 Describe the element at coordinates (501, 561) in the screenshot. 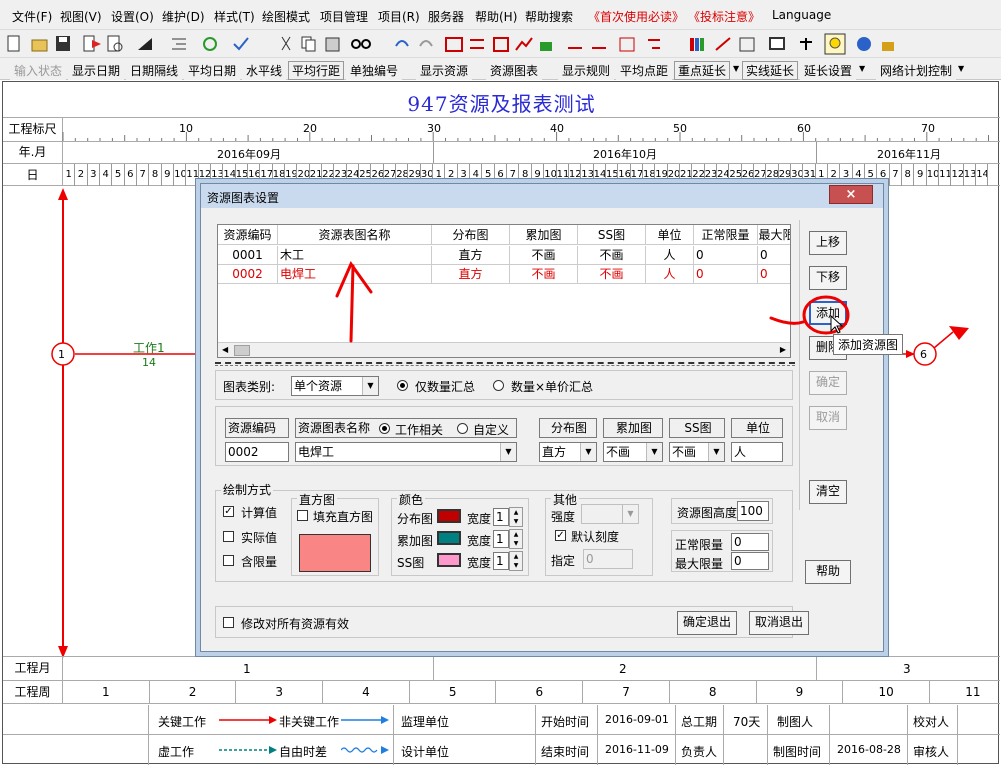

I see `ss-width-input: 1` at that location.